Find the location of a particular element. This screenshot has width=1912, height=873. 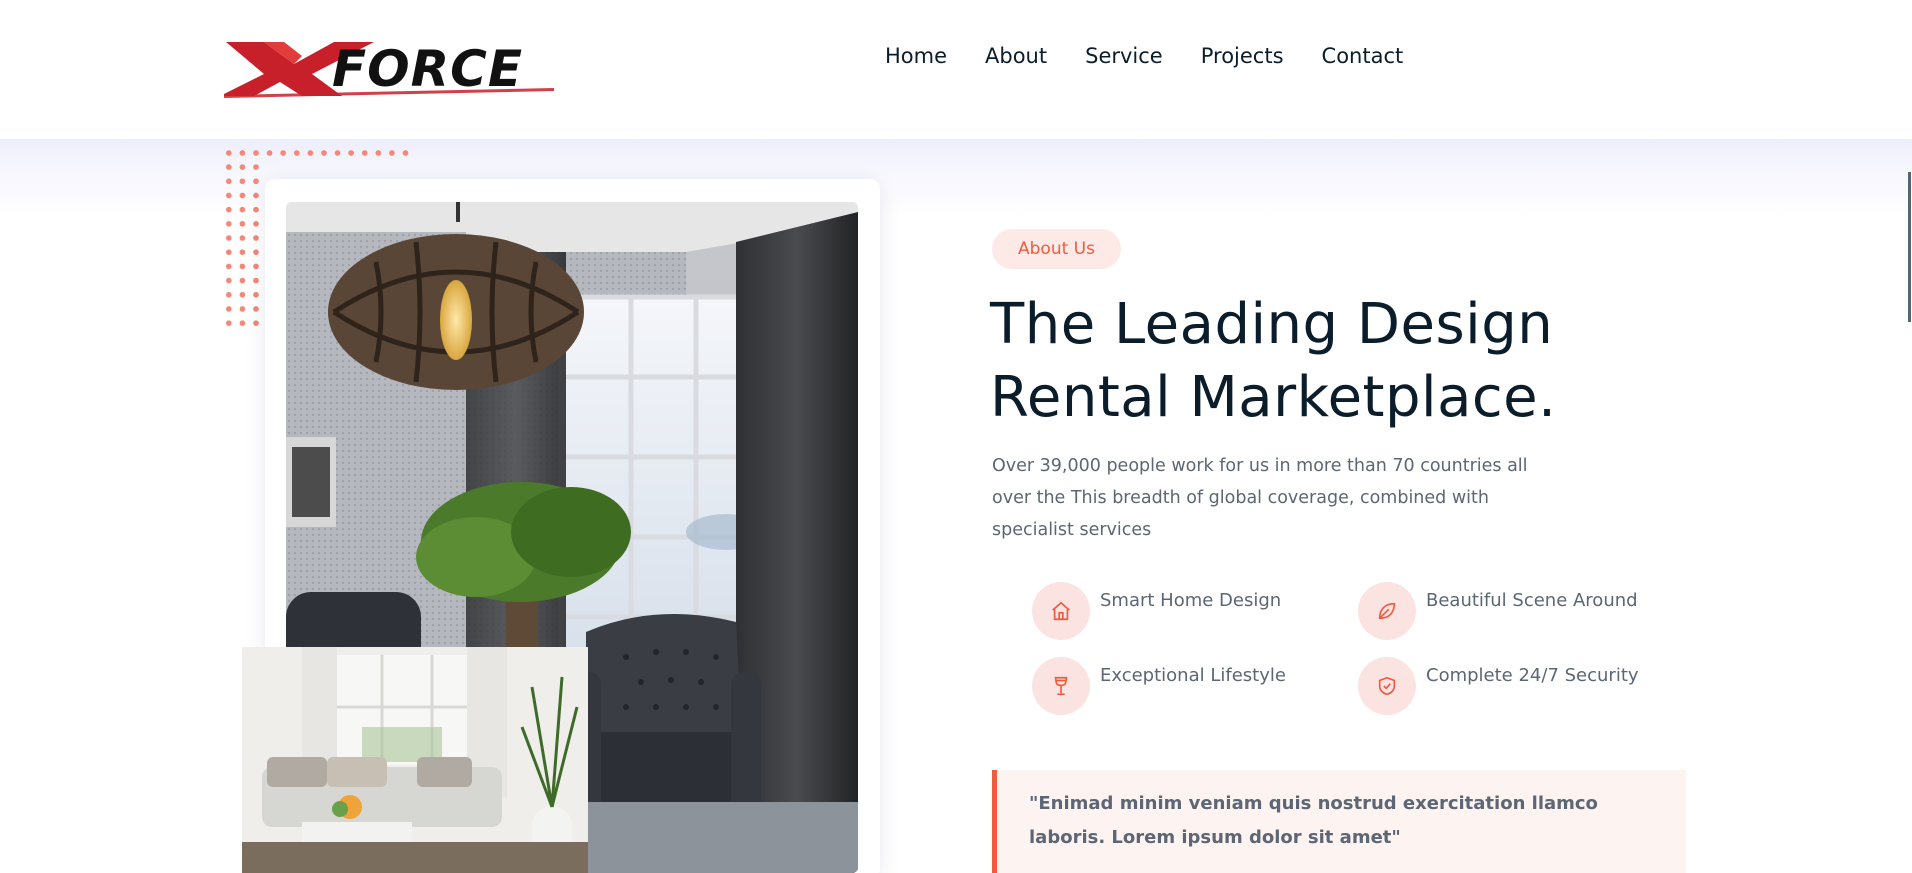

main-nav: Home About Service Projects Contact is located at coordinates (1163, 56).